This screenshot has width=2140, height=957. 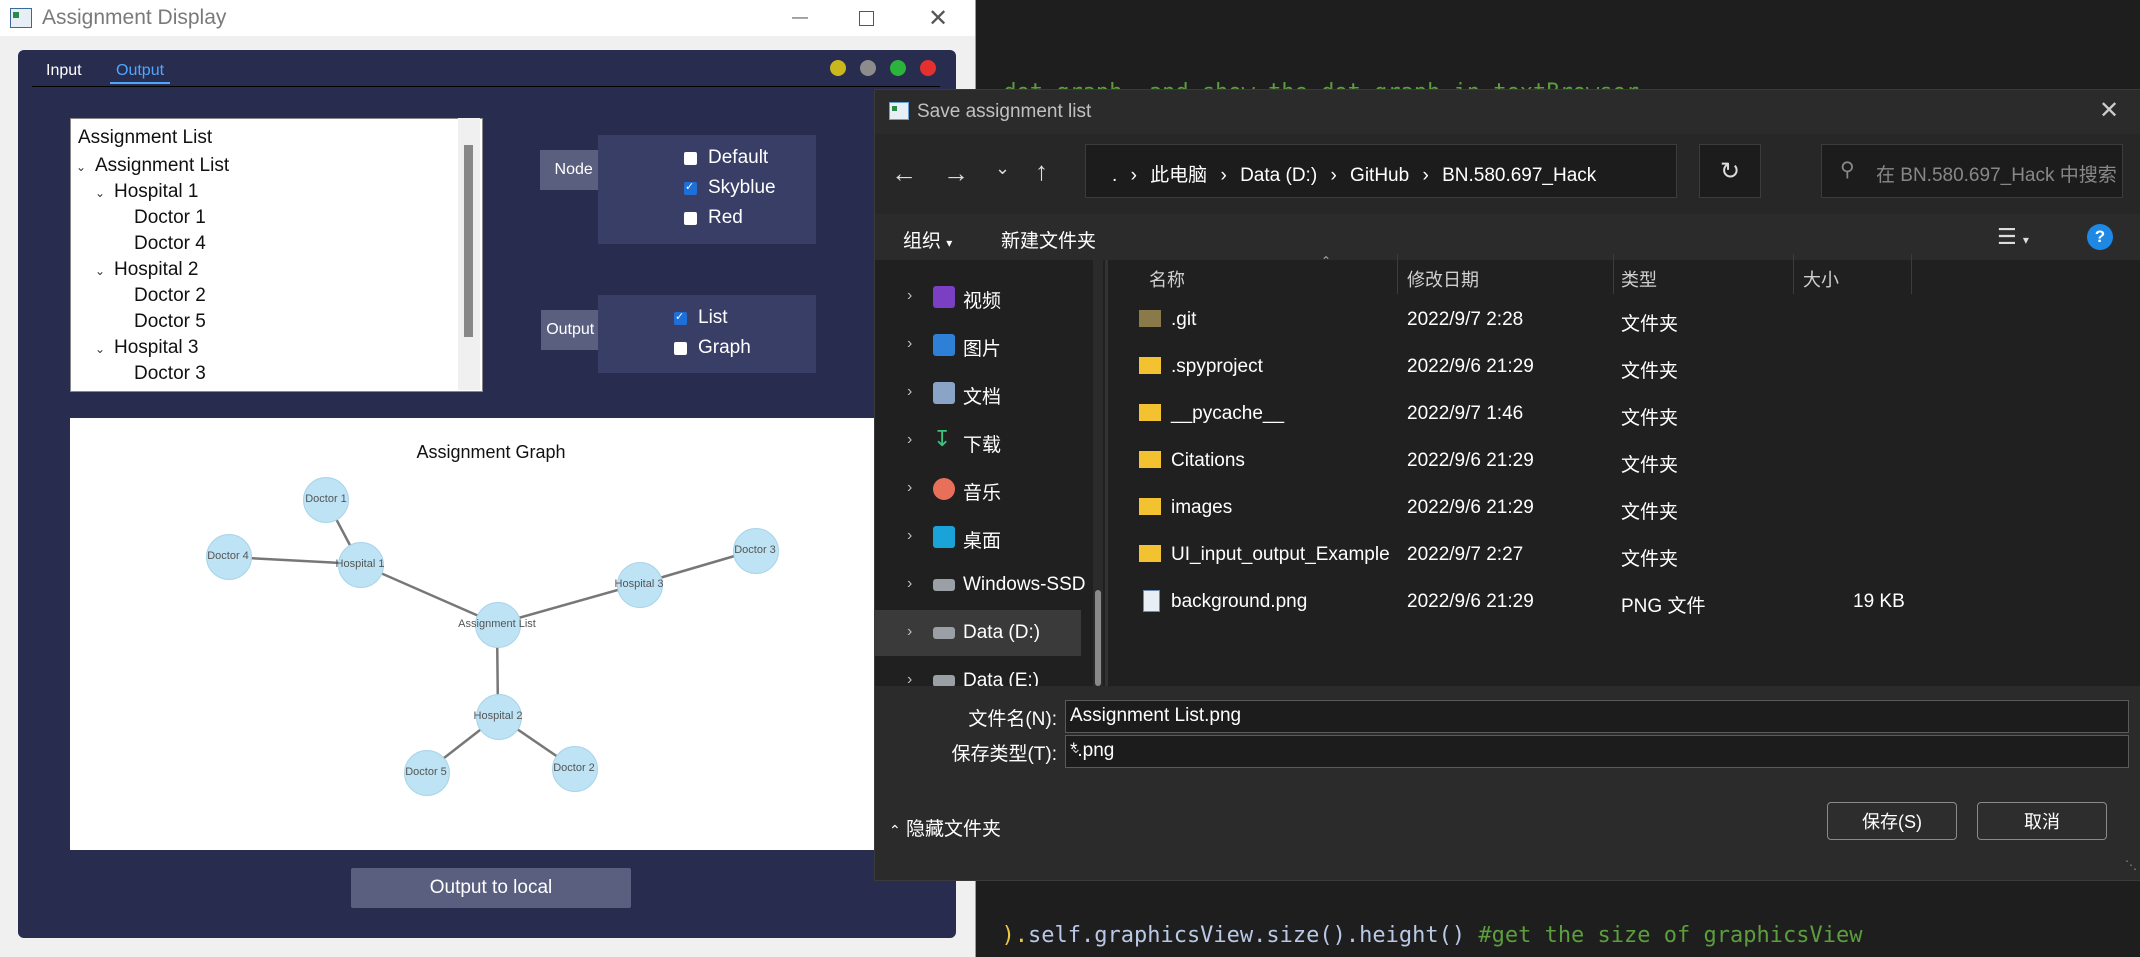 I want to click on checkbox-red, so click(x=690, y=218).